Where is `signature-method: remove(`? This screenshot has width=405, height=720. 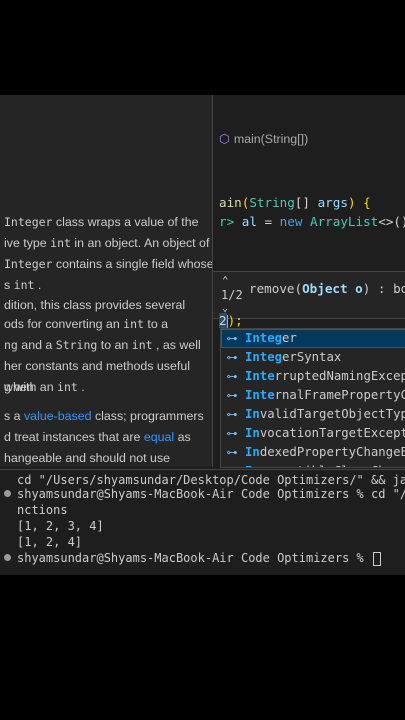 signature-method: remove( is located at coordinates (276, 288).